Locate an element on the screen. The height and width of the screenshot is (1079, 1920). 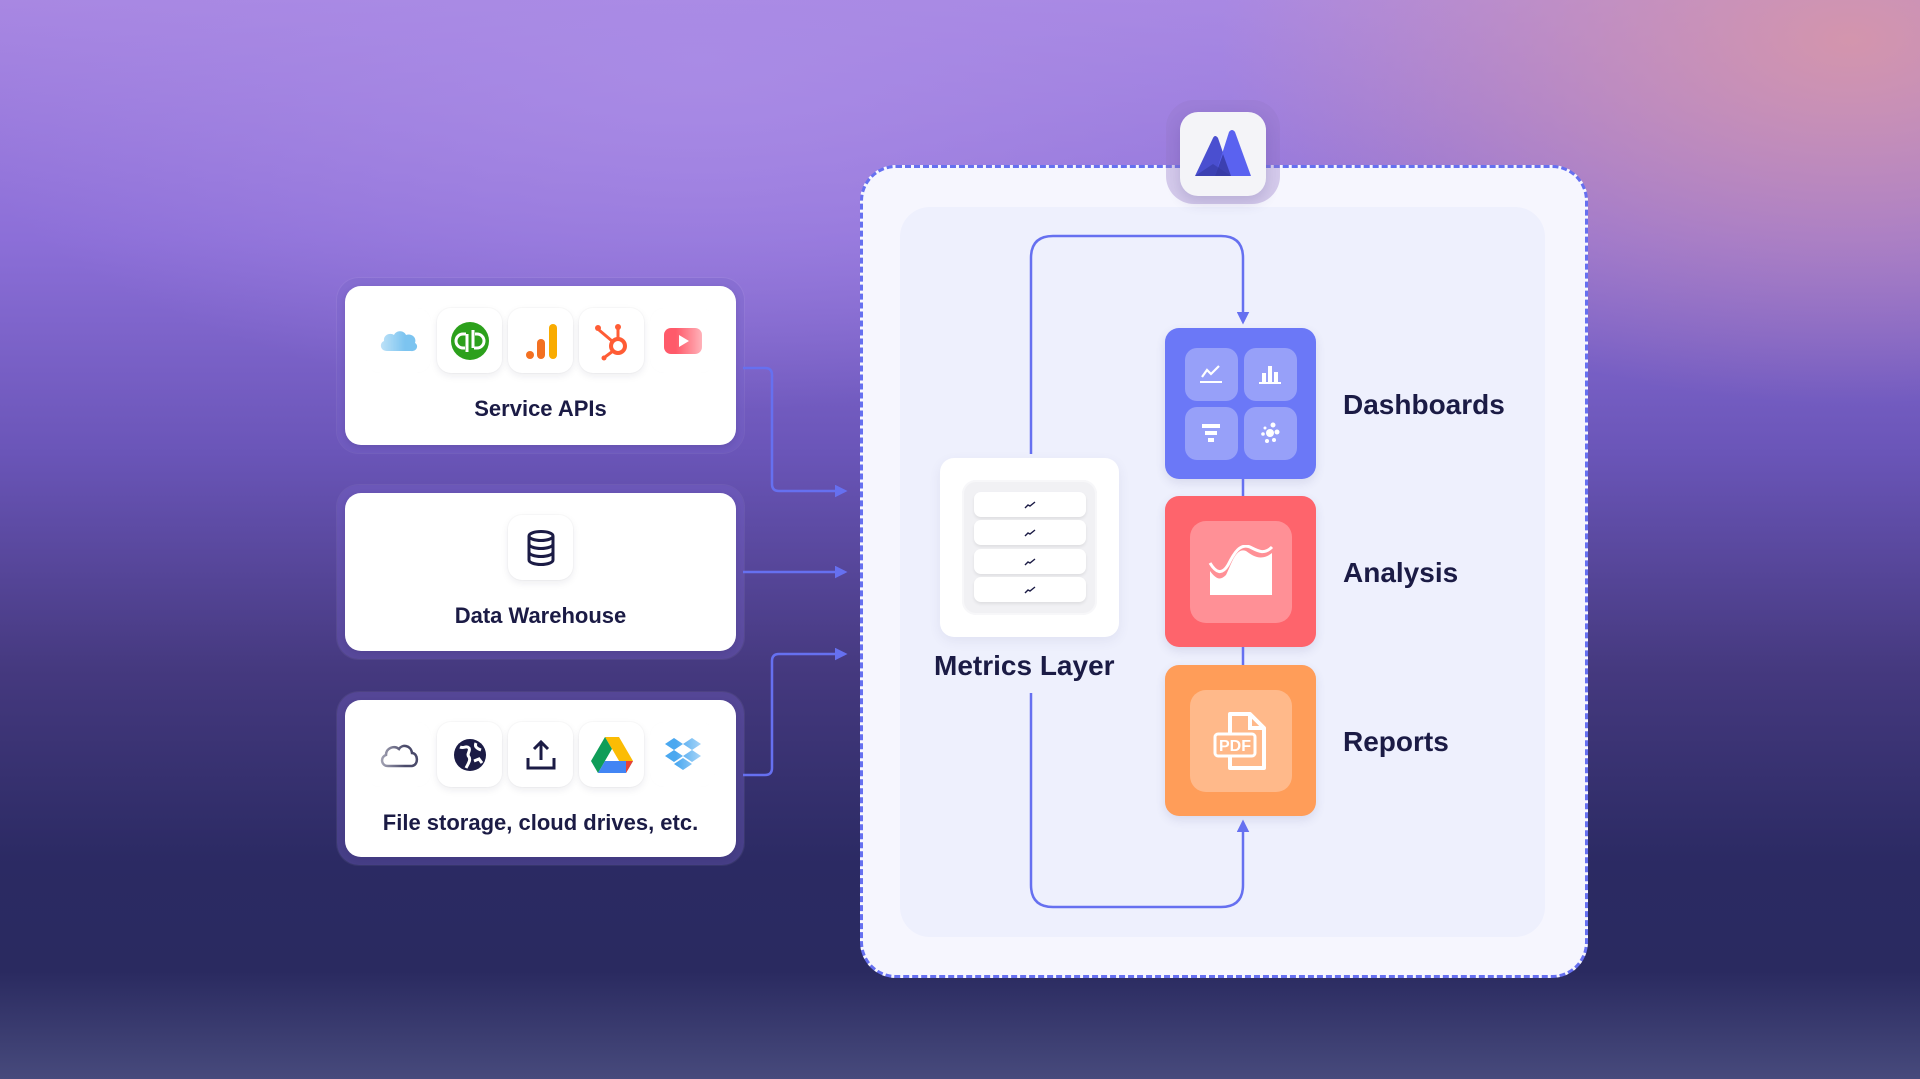
funnel-tile is located at coordinates (1211, 433).